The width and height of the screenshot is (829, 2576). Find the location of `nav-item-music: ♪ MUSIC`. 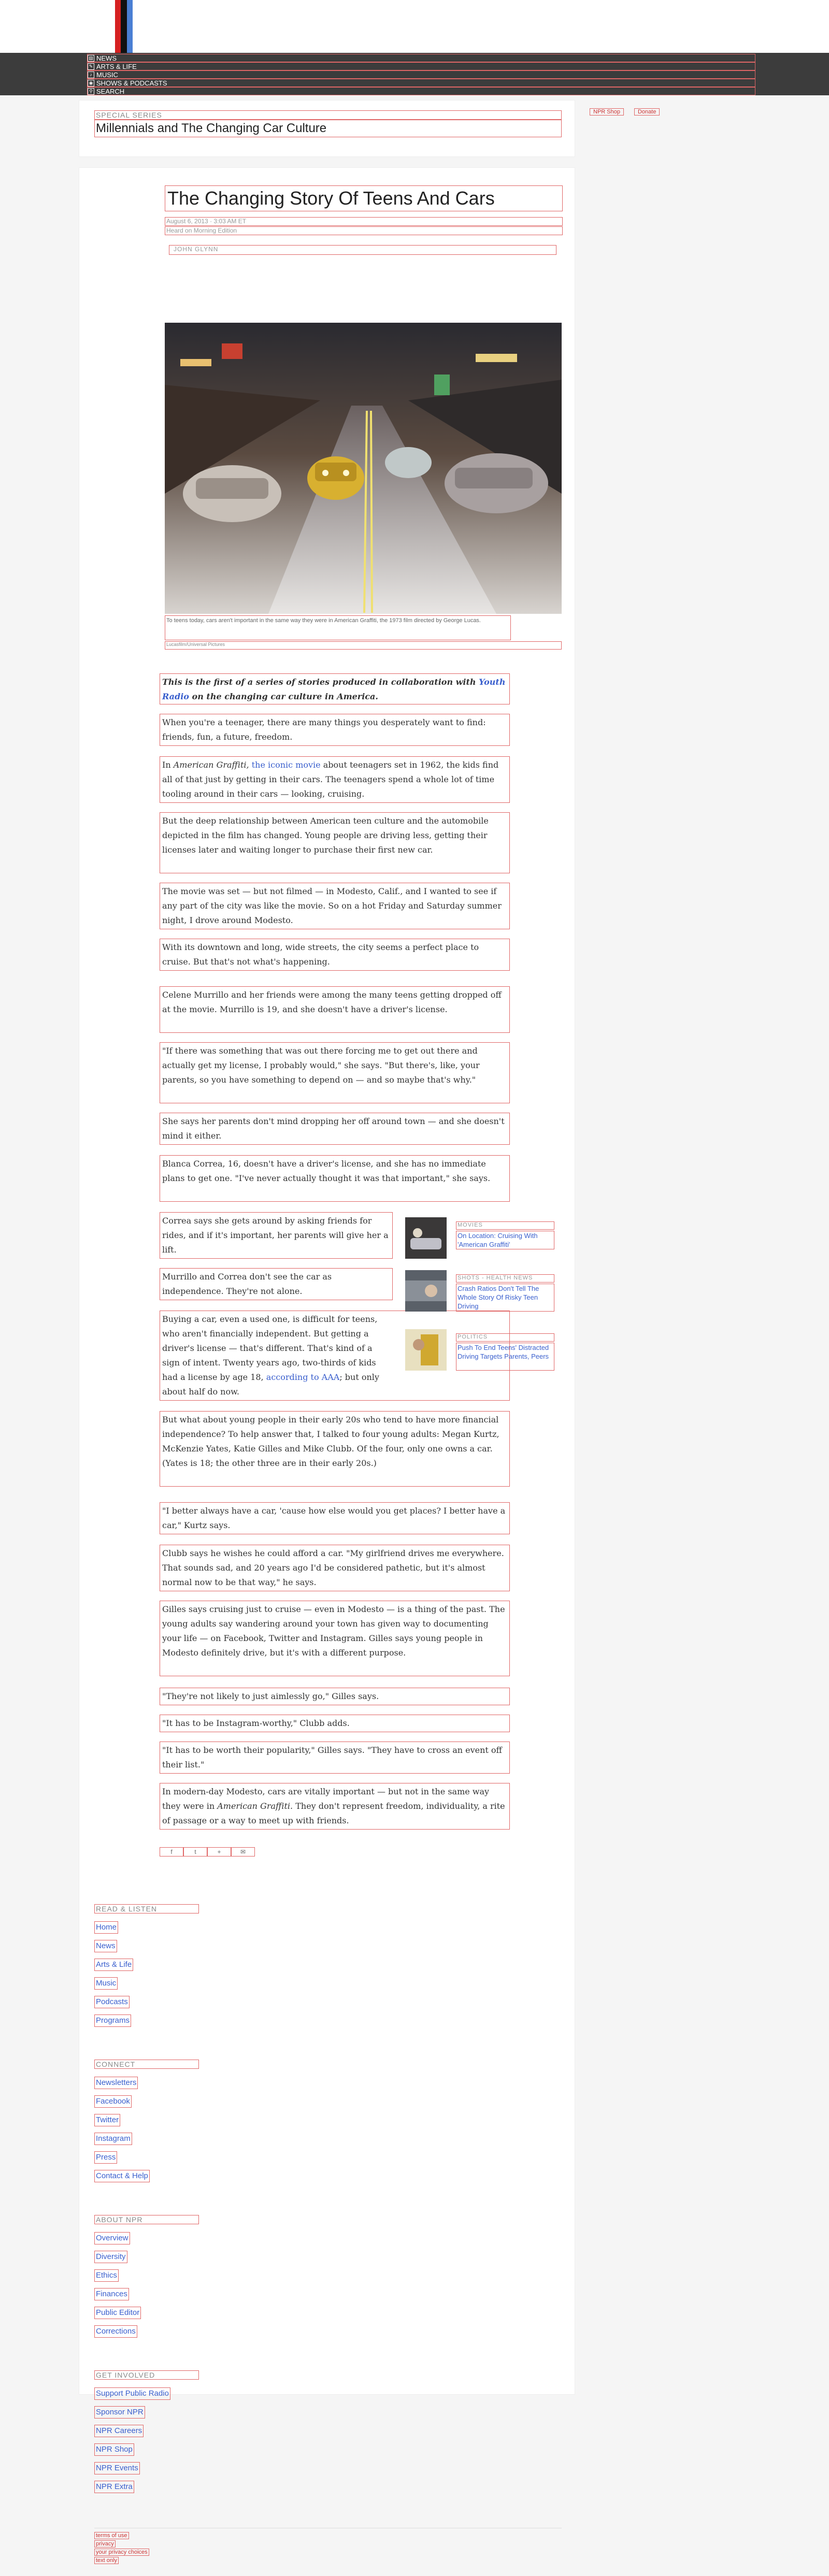

nav-item-music: ♪ MUSIC is located at coordinates (421, 74).